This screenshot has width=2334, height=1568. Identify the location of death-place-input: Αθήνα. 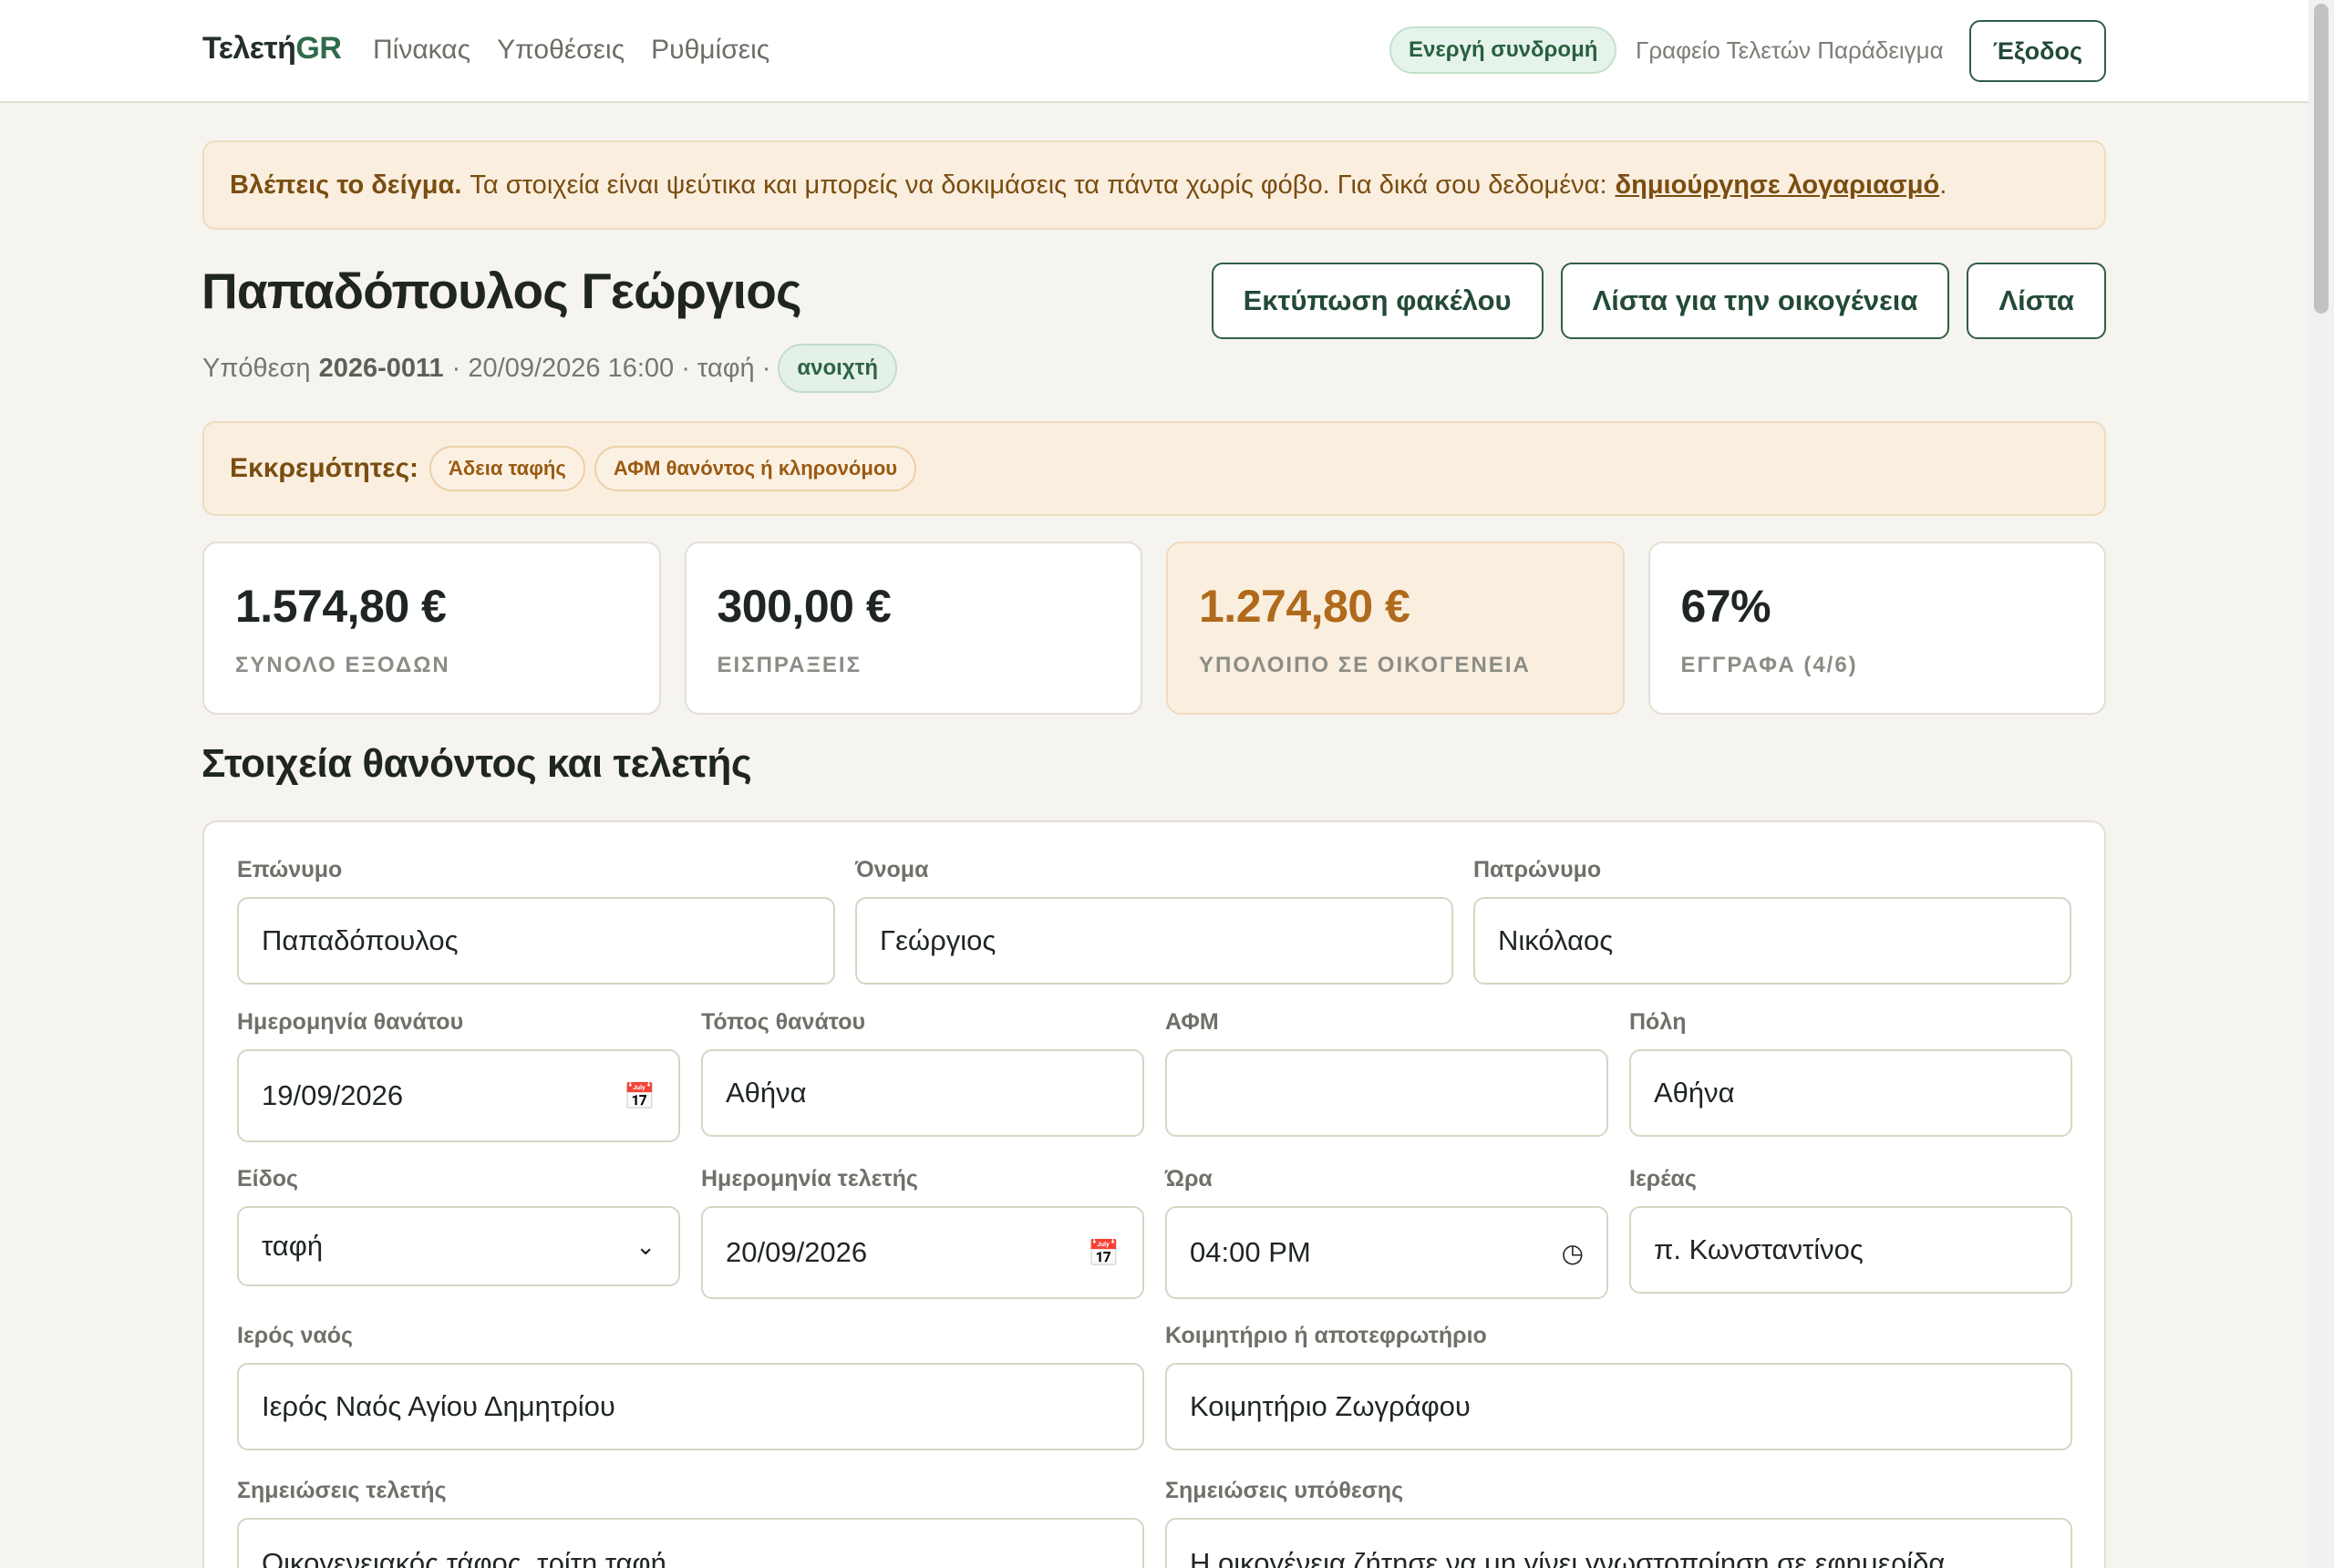
(922, 1093).